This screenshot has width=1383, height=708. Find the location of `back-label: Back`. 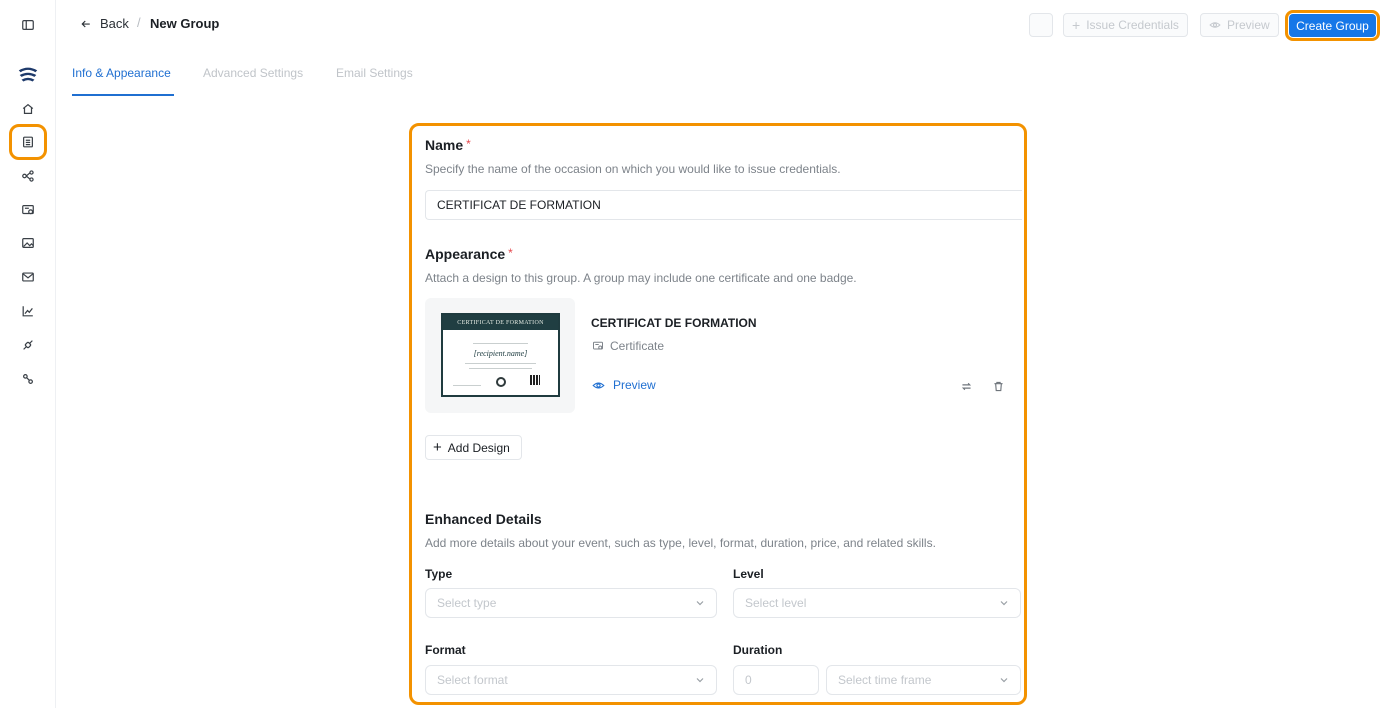

back-label: Back is located at coordinates (114, 23).